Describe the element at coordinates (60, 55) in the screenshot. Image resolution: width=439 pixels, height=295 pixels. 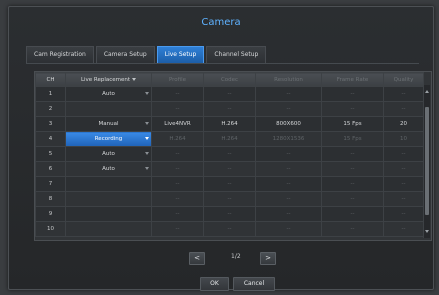
I see `tab-cam-registration: Cam Registration` at that location.